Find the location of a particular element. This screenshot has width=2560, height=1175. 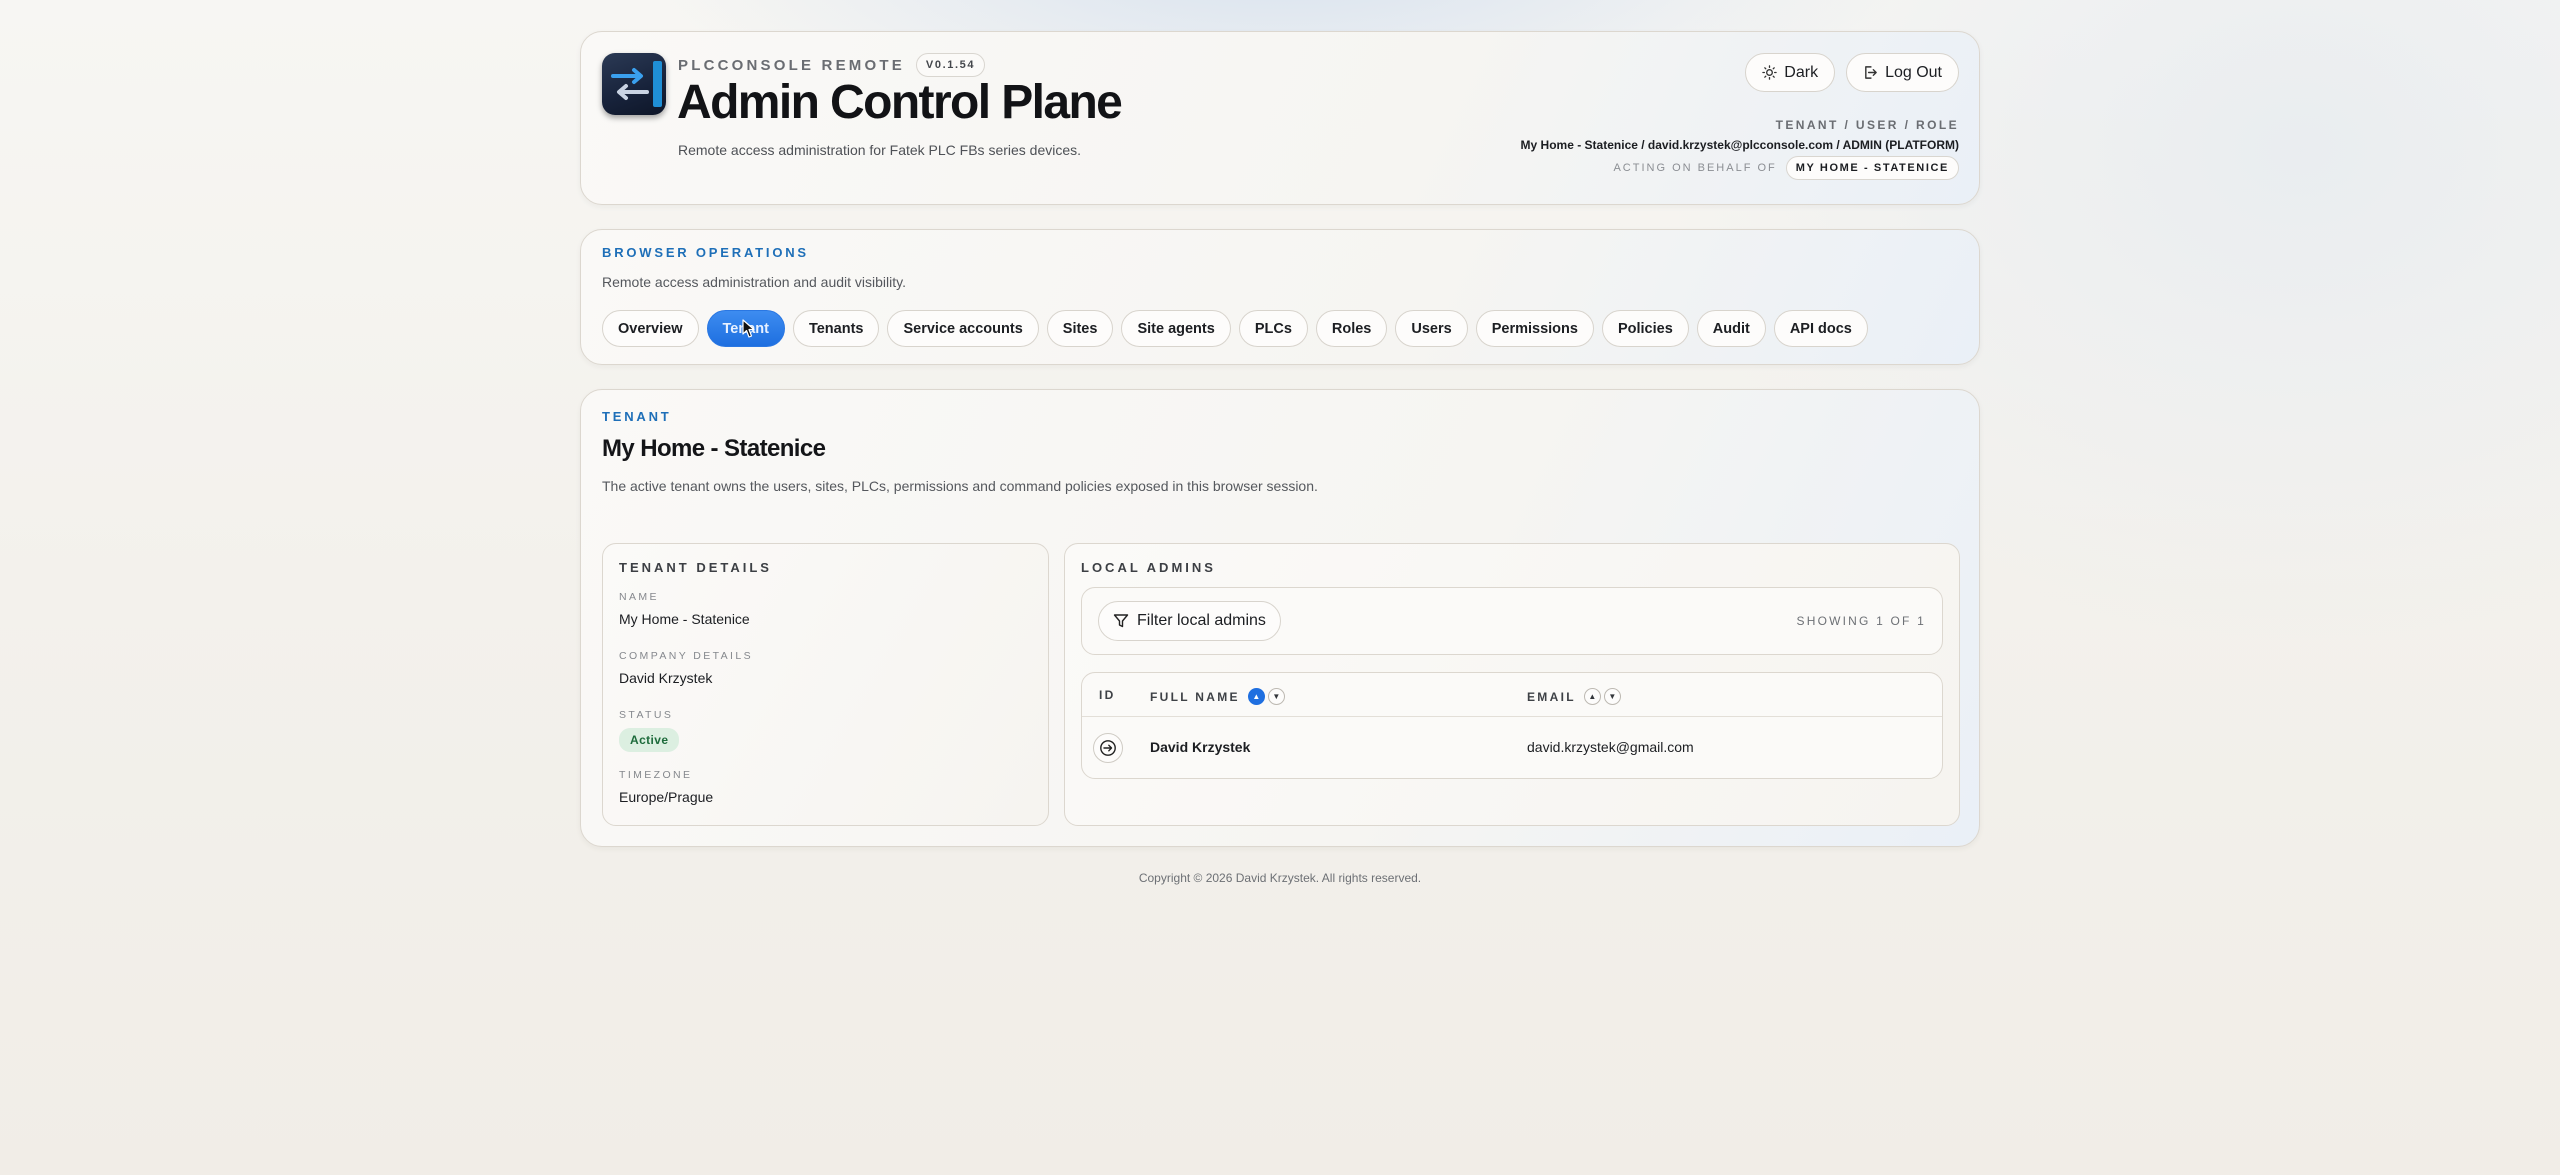

behalf-label: ACTING ON BEHALF OF is located at coordinates (1695, 168).